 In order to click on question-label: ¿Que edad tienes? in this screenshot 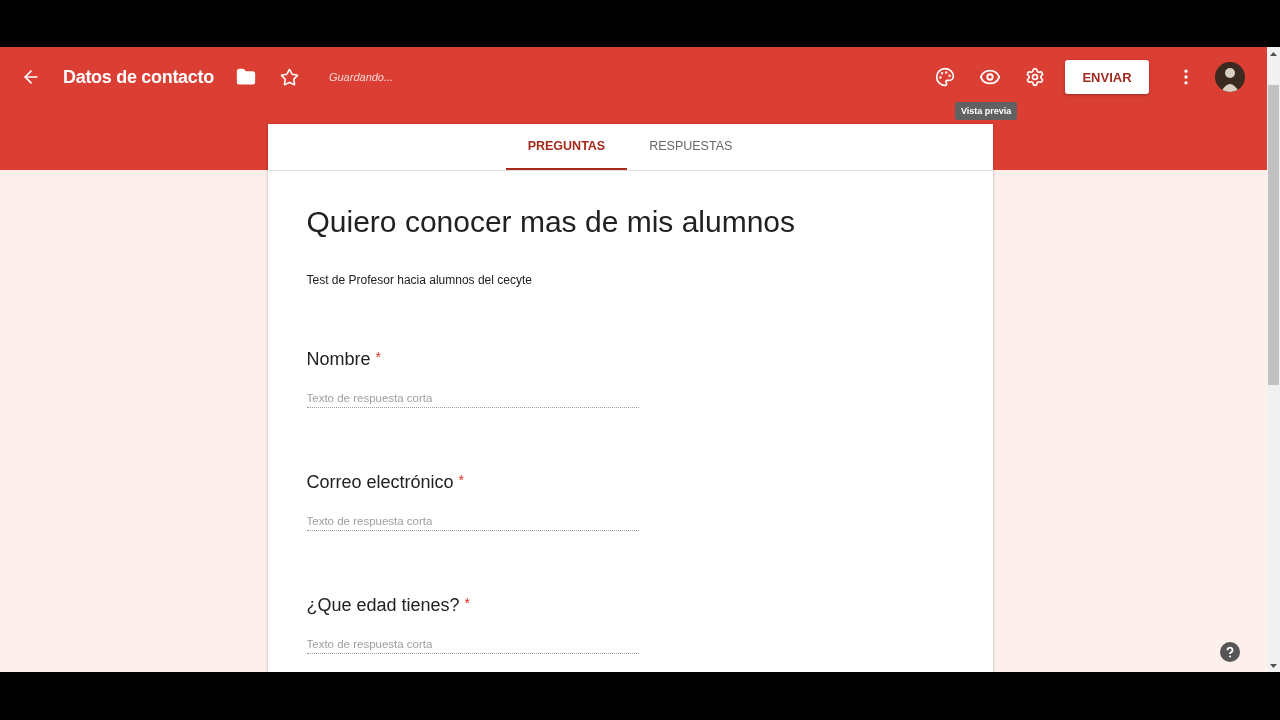, I will do `click(383, 605)`.